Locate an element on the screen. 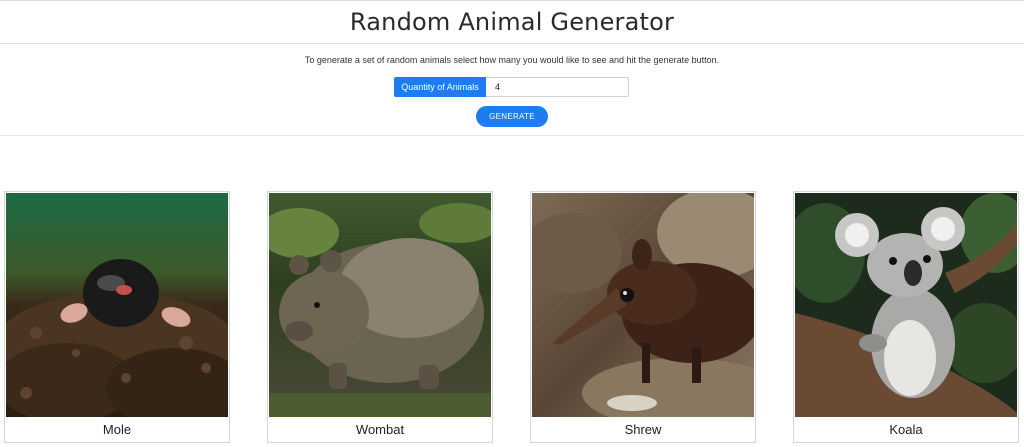 This screenshot has width=1024, height=447. animal-card: Shrew is located at coordinates (643, 317).